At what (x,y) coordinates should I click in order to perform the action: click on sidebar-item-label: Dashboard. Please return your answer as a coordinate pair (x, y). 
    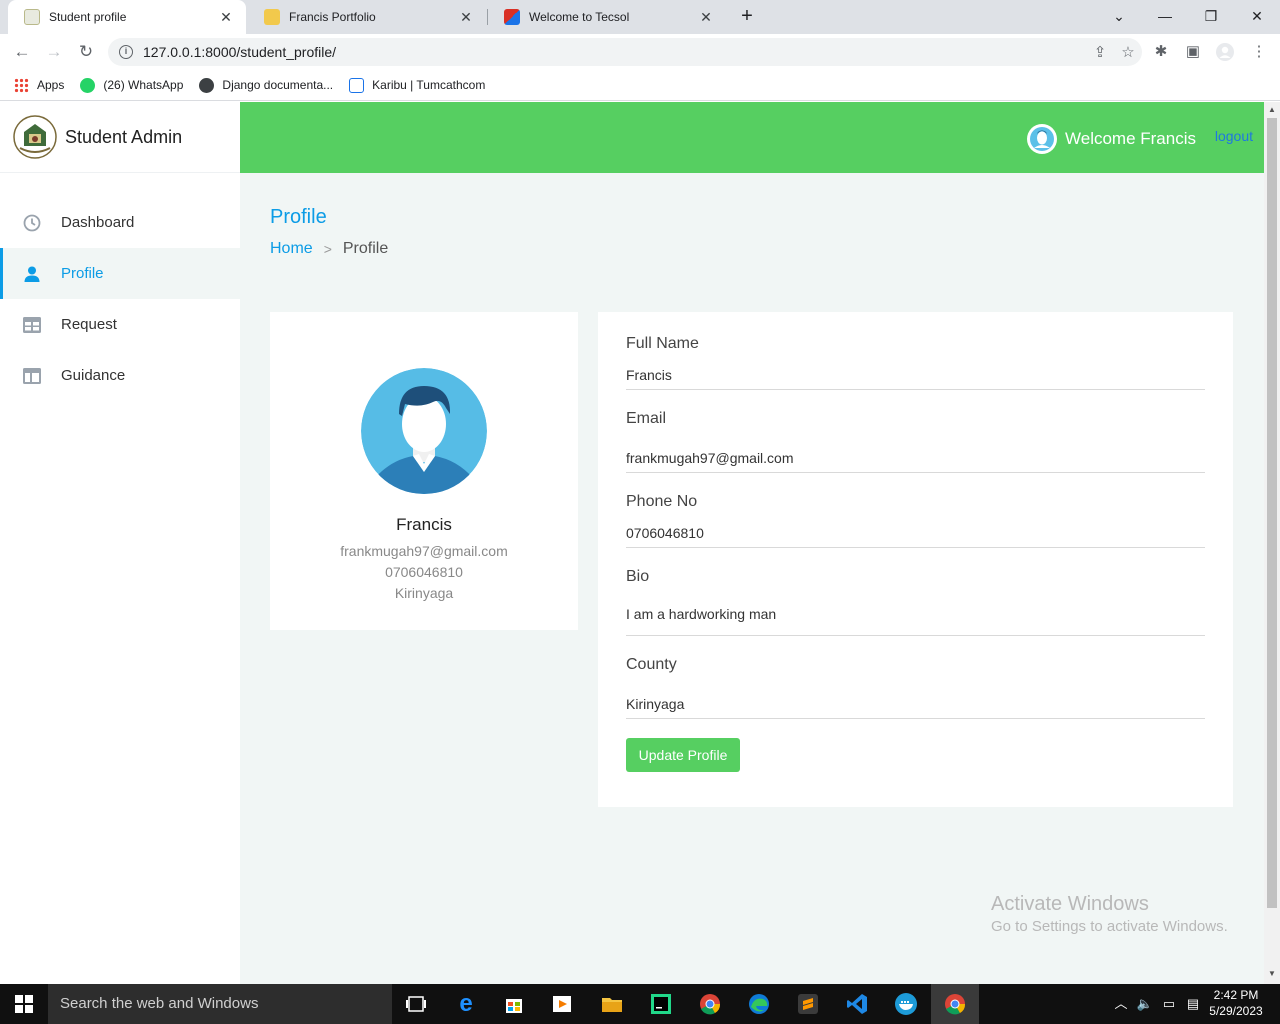
    Looking at the image, I should click on (98, 222).